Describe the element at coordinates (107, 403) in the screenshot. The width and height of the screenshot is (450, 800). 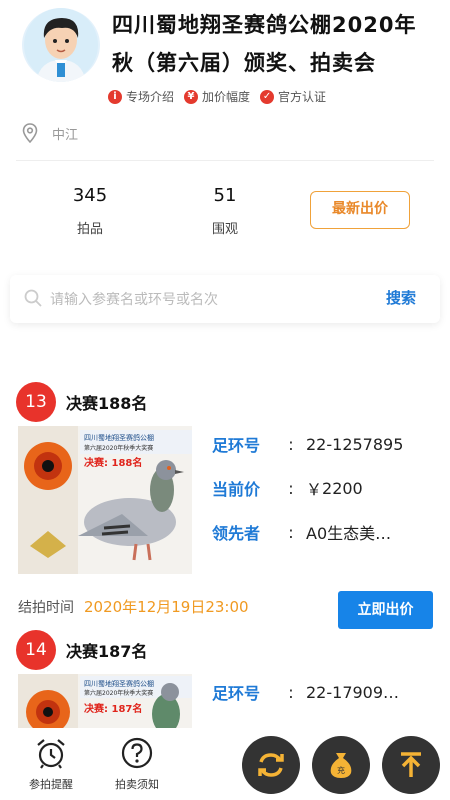
I see `lot-name: 决赛188名` at that location.